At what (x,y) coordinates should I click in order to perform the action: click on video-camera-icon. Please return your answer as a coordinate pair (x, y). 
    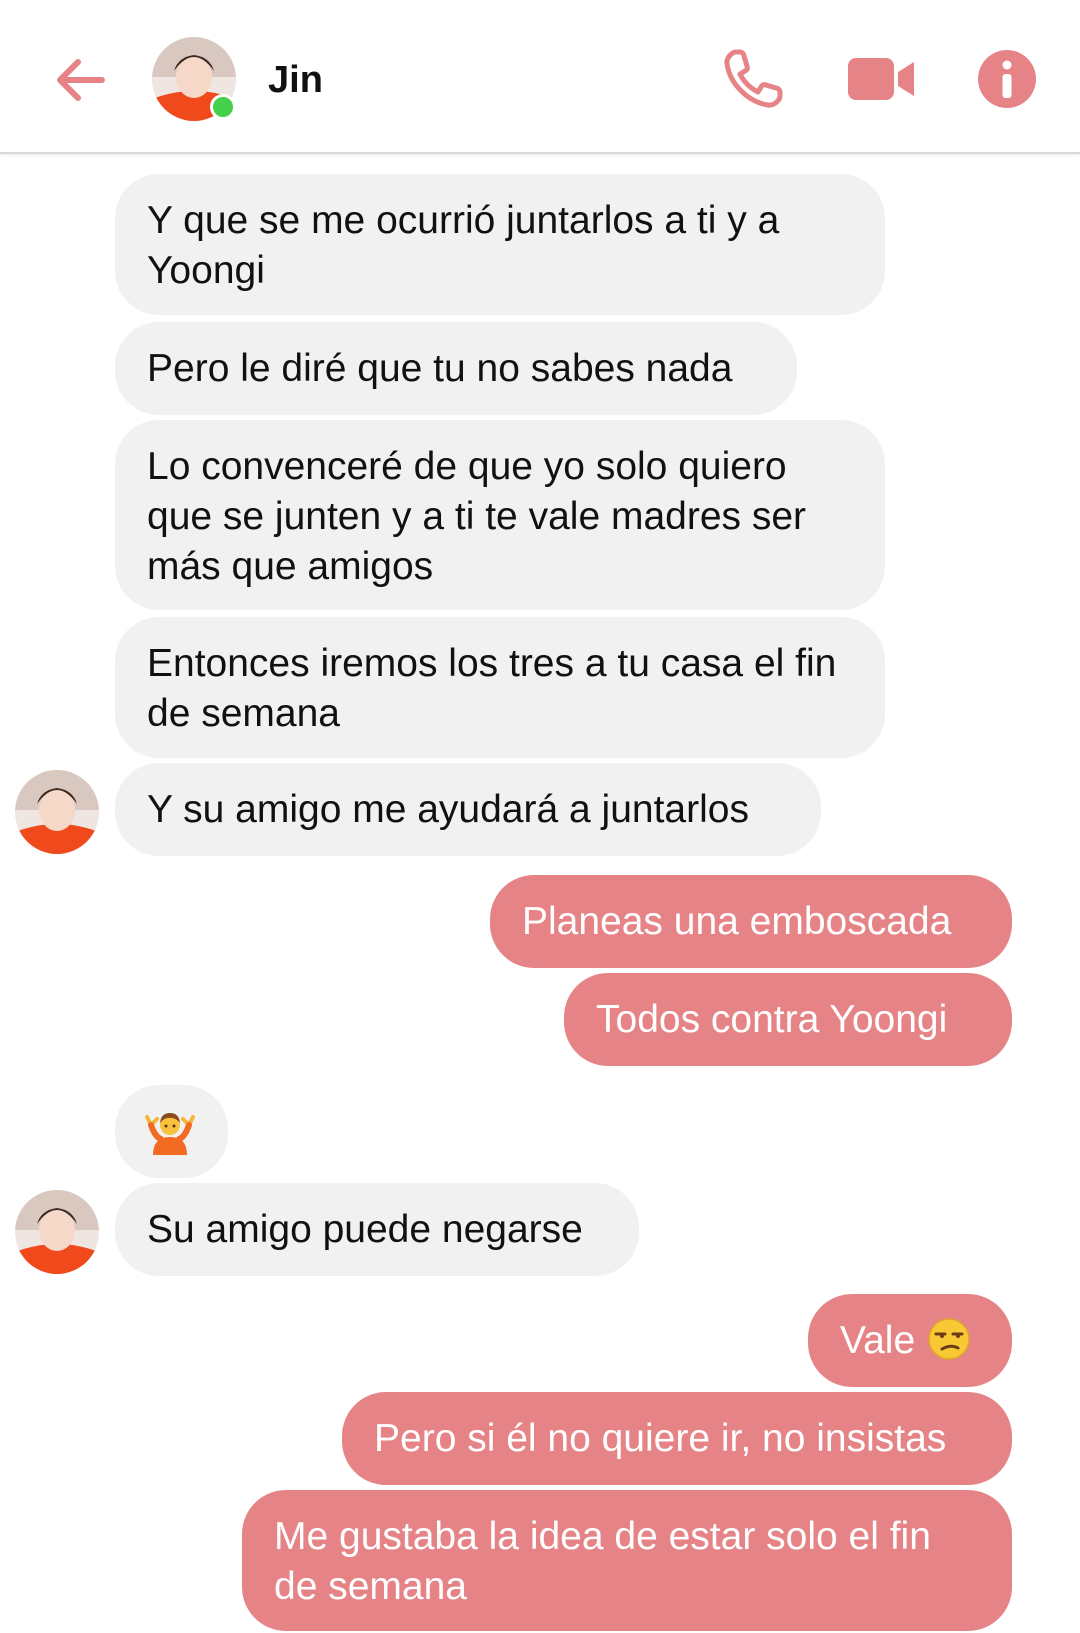
    Looking at the image, I should click on (882, 79).